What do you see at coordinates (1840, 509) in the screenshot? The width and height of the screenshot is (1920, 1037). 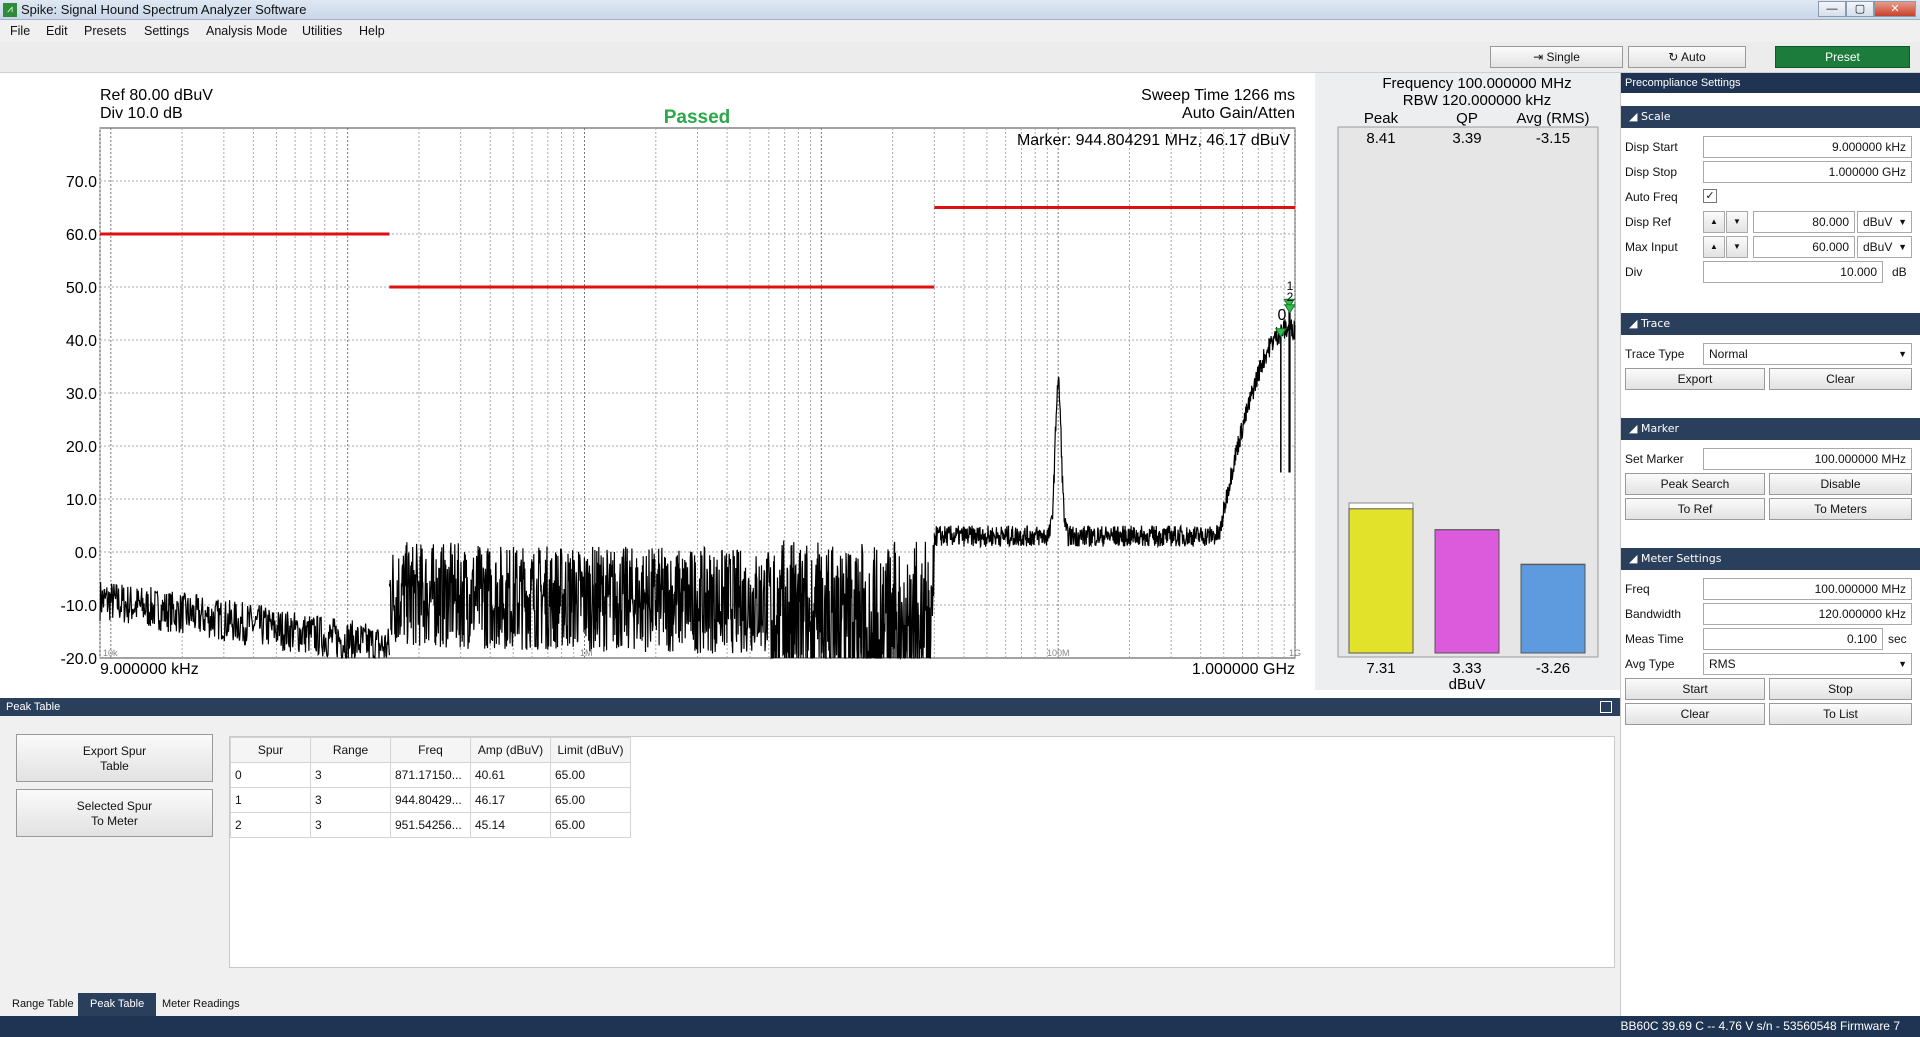 I see `to-meters-button: To Meters` at bounding box center [1840, 509].